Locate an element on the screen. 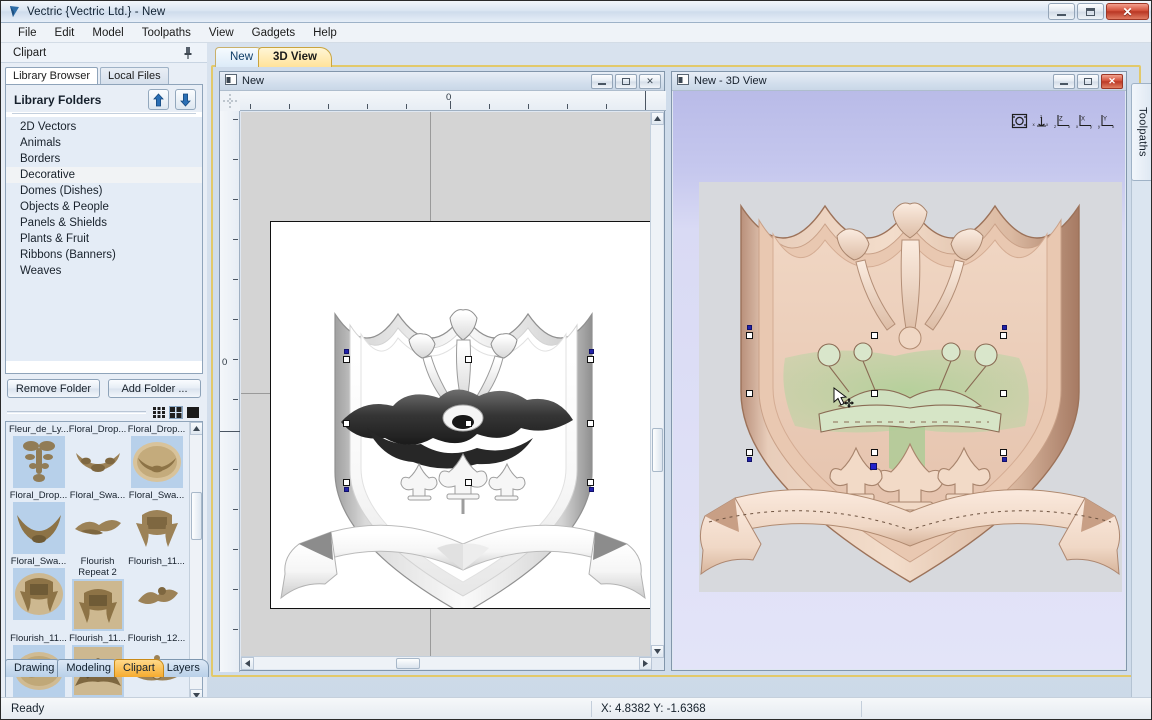 The image size is (1152, 720). menu-item-model: Model is located at coordinates (107, 33).